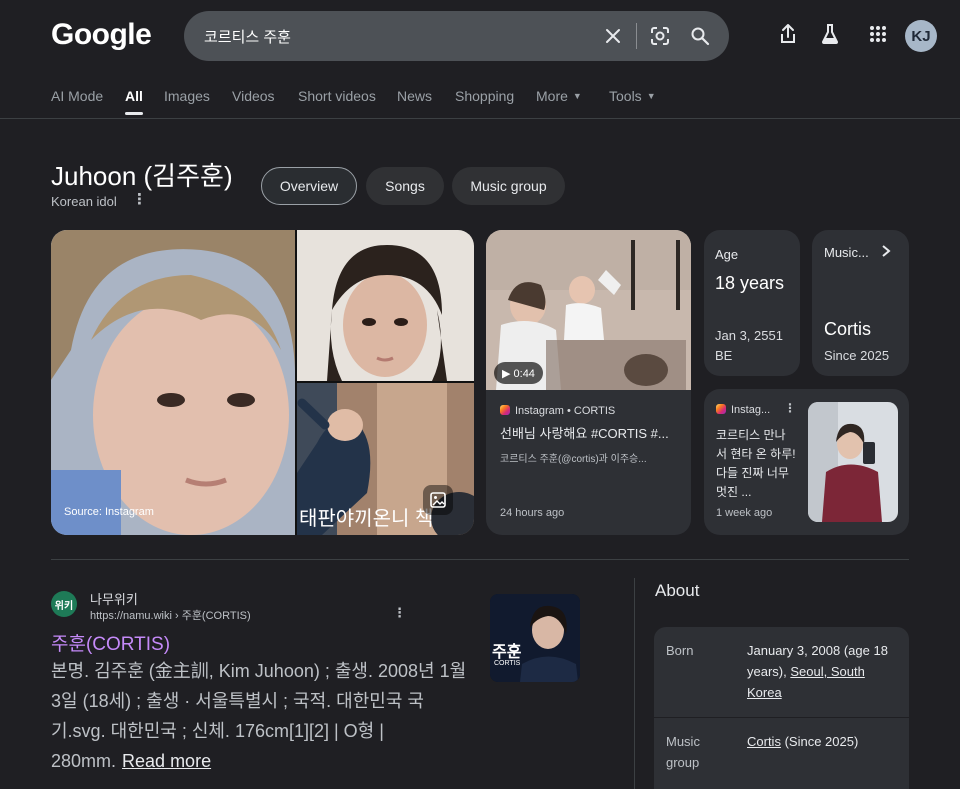 This screenshot has width=960, height=789. Describe the element at coordinates (337, 96) in the screenshot. I see `tab-short-videos: Short videos` at that location.